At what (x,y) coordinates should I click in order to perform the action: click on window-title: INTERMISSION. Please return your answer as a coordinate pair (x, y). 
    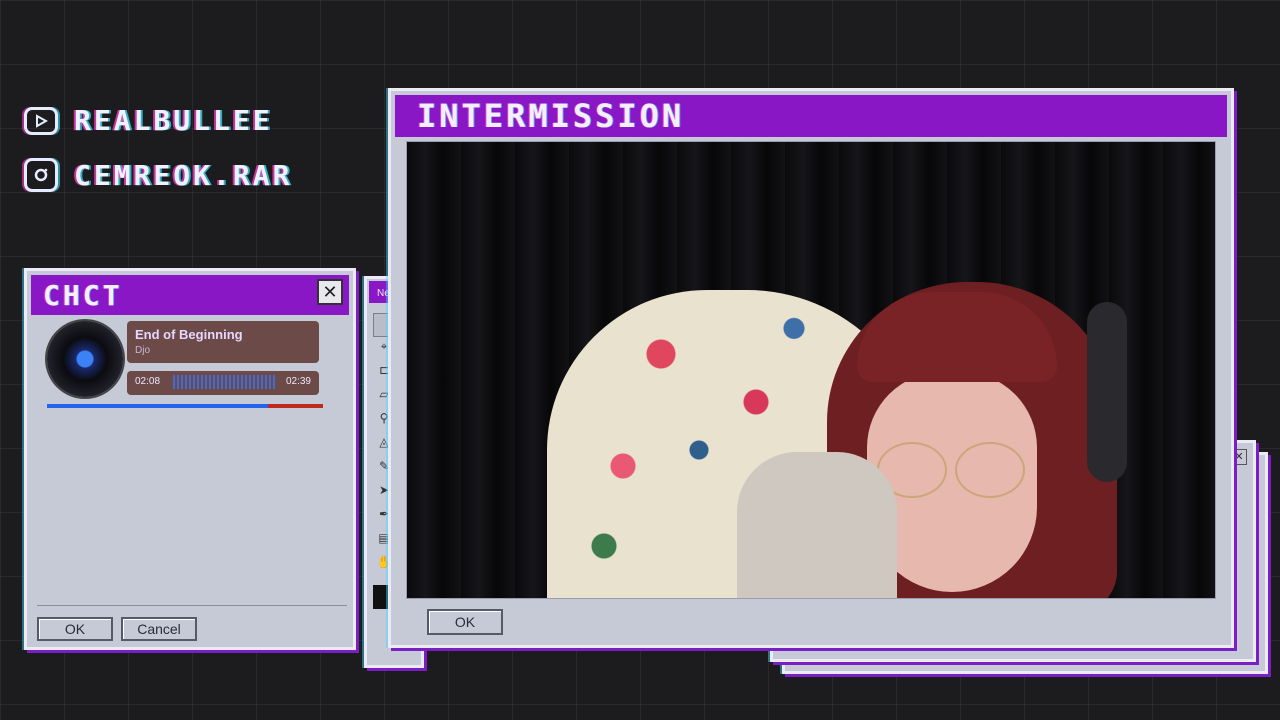
    Looking at the image, I should click on (551, 116).